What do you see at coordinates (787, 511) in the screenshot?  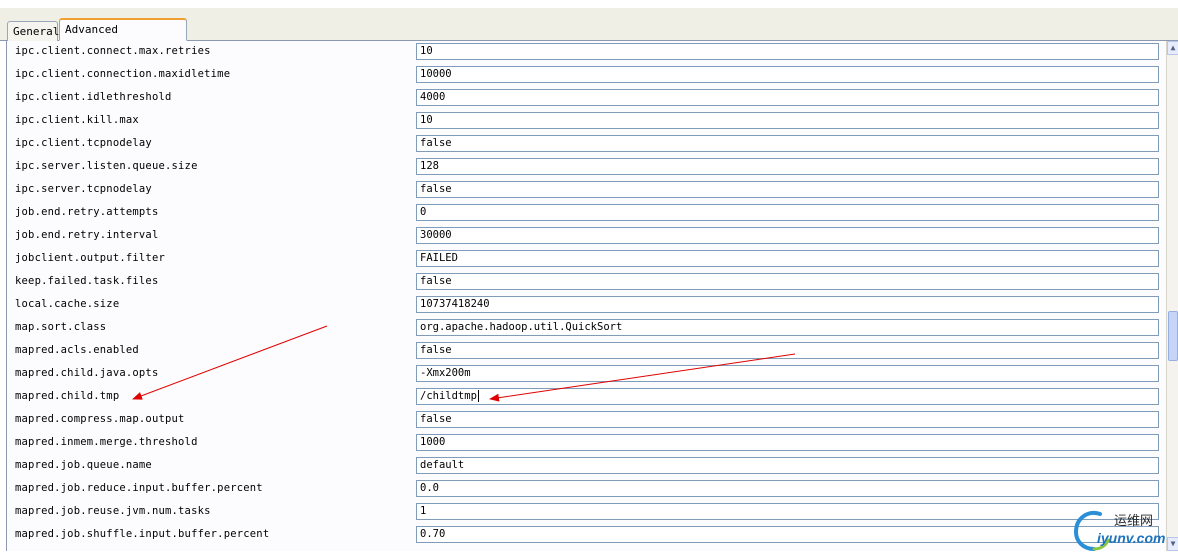 I see `param-value-field: 1` at bounding box center [787, 511].